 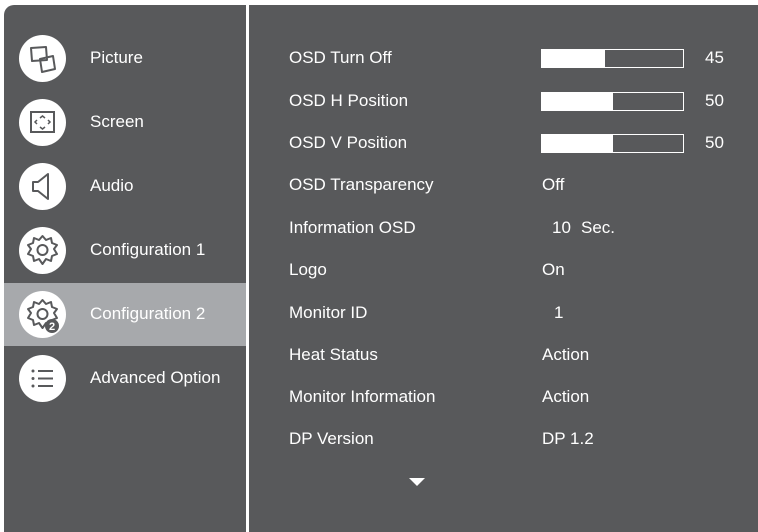 What do you see at coordinates (714, 57) in the screenshot?
I see `slider-value: 45` at bounding box center [714, 57].